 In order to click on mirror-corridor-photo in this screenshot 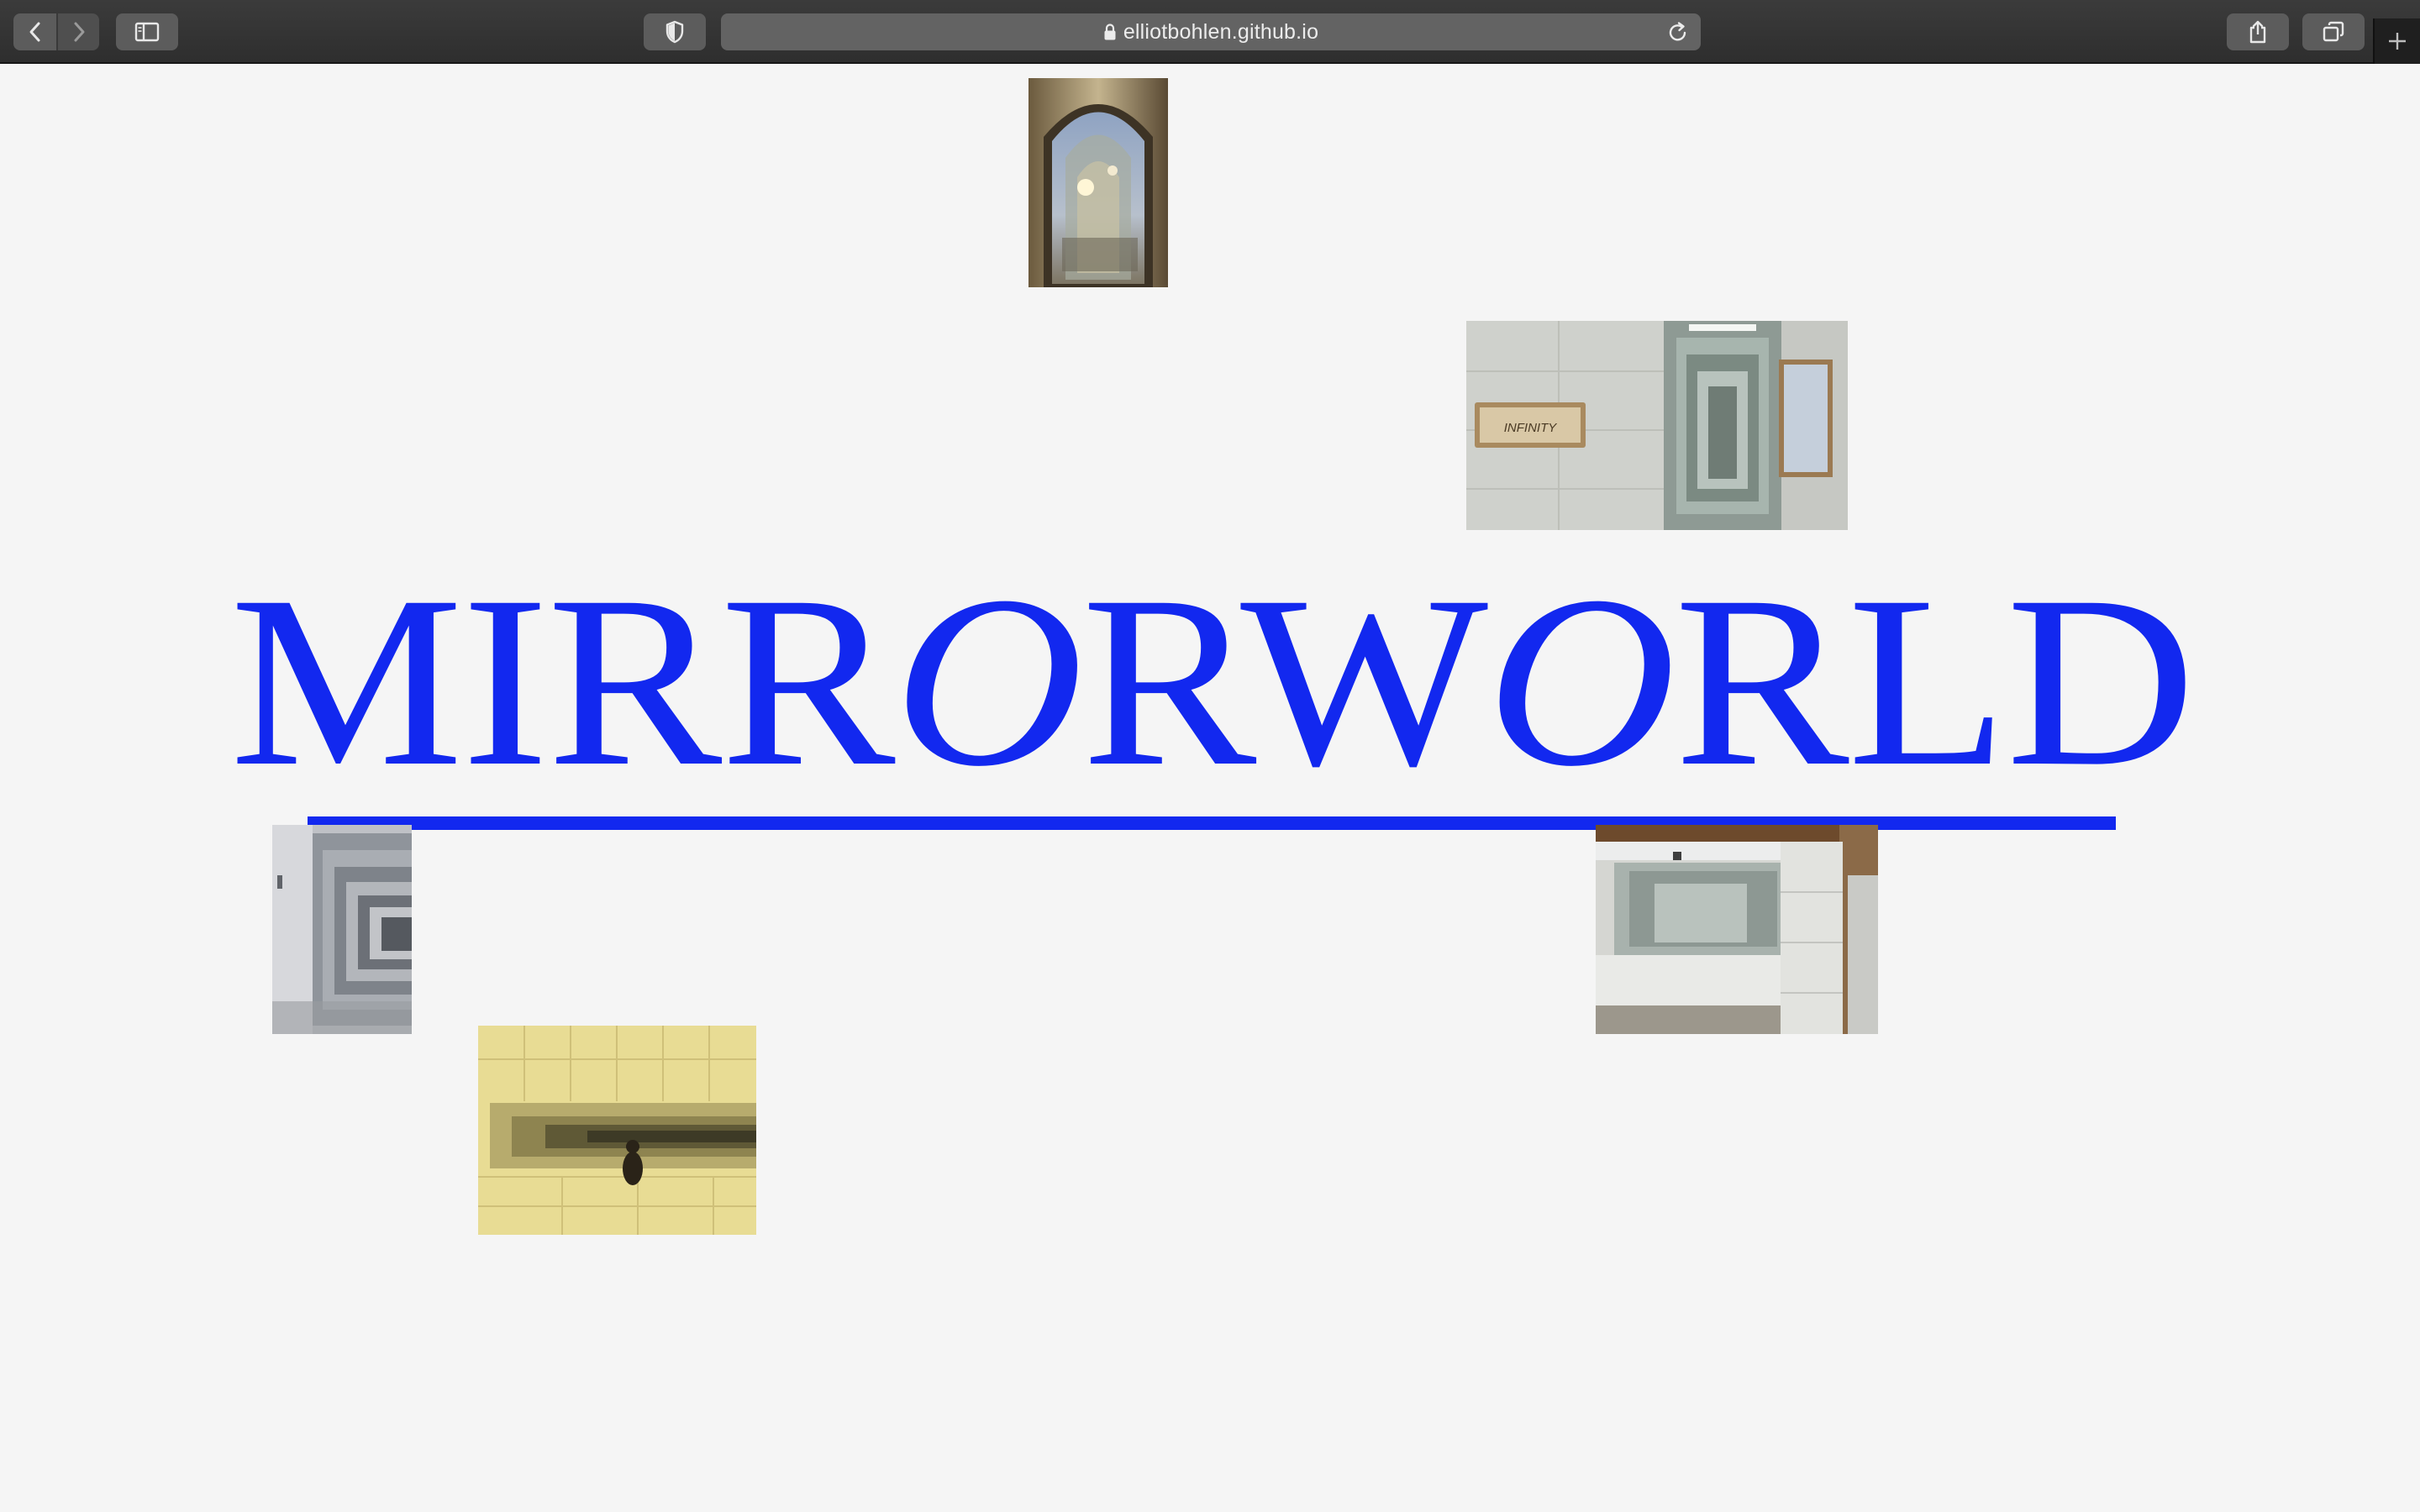, I will do `click(342, 929)`.